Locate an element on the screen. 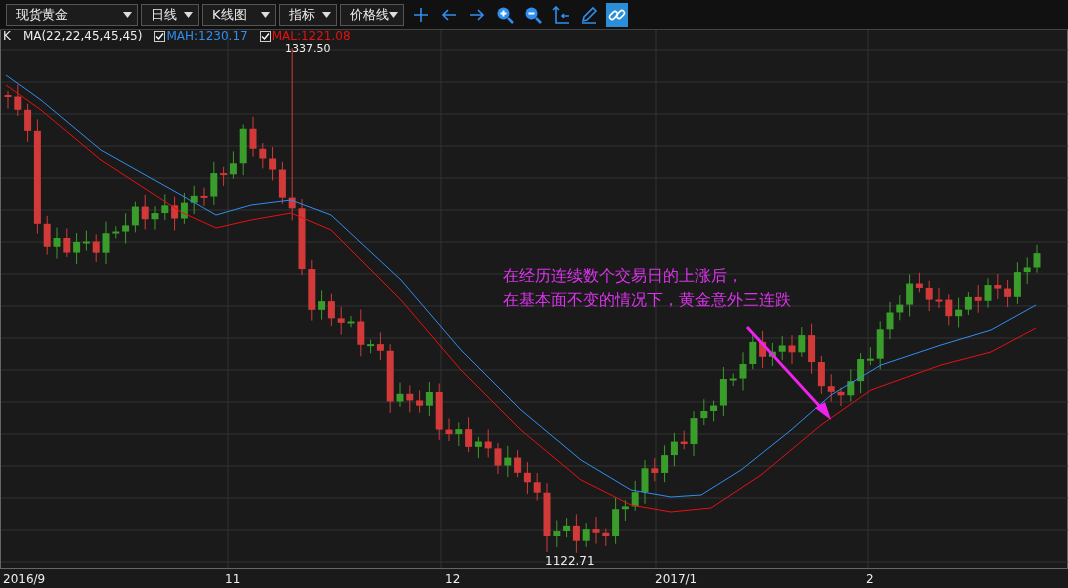 The width and height of the screenshot is (1068, 588). axis-label: 12 is located at coordinates (453, 579).